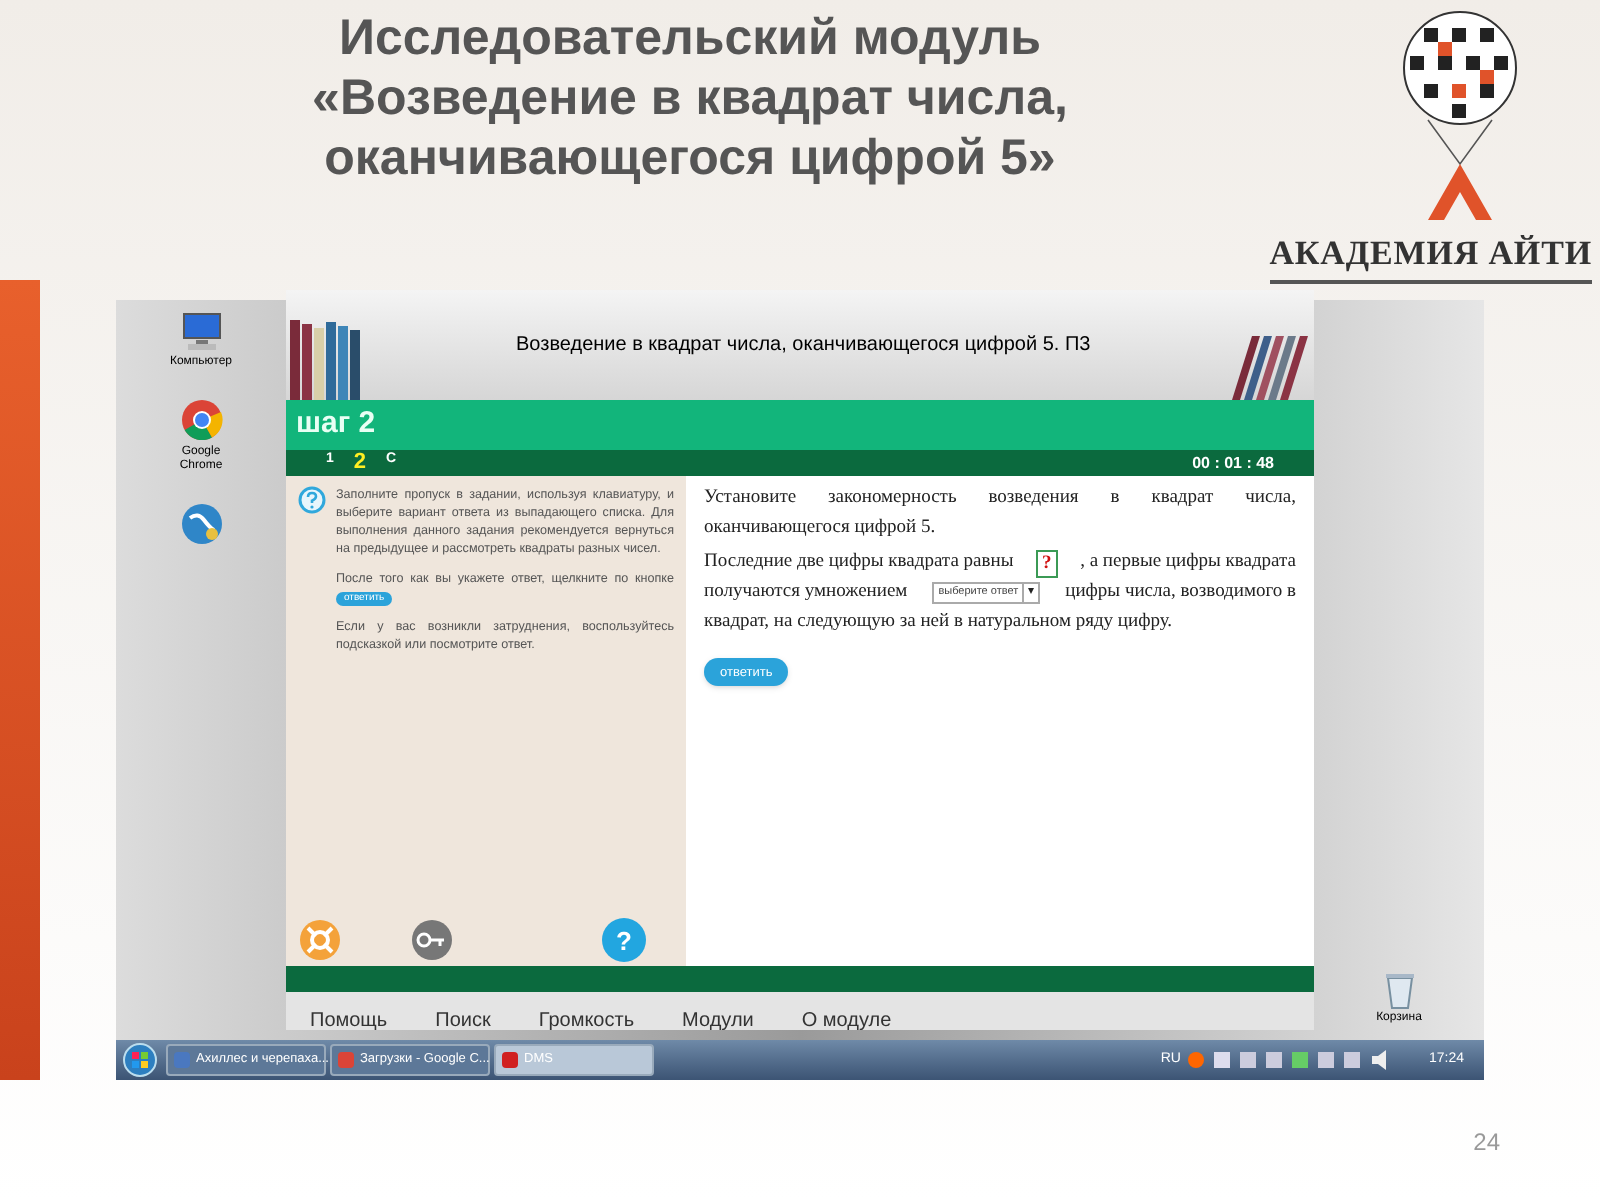  What do you see at coordinates (718, 1020) in the screenshot?
I see `menu-item: Модули` at bounding box center [718, 1020].